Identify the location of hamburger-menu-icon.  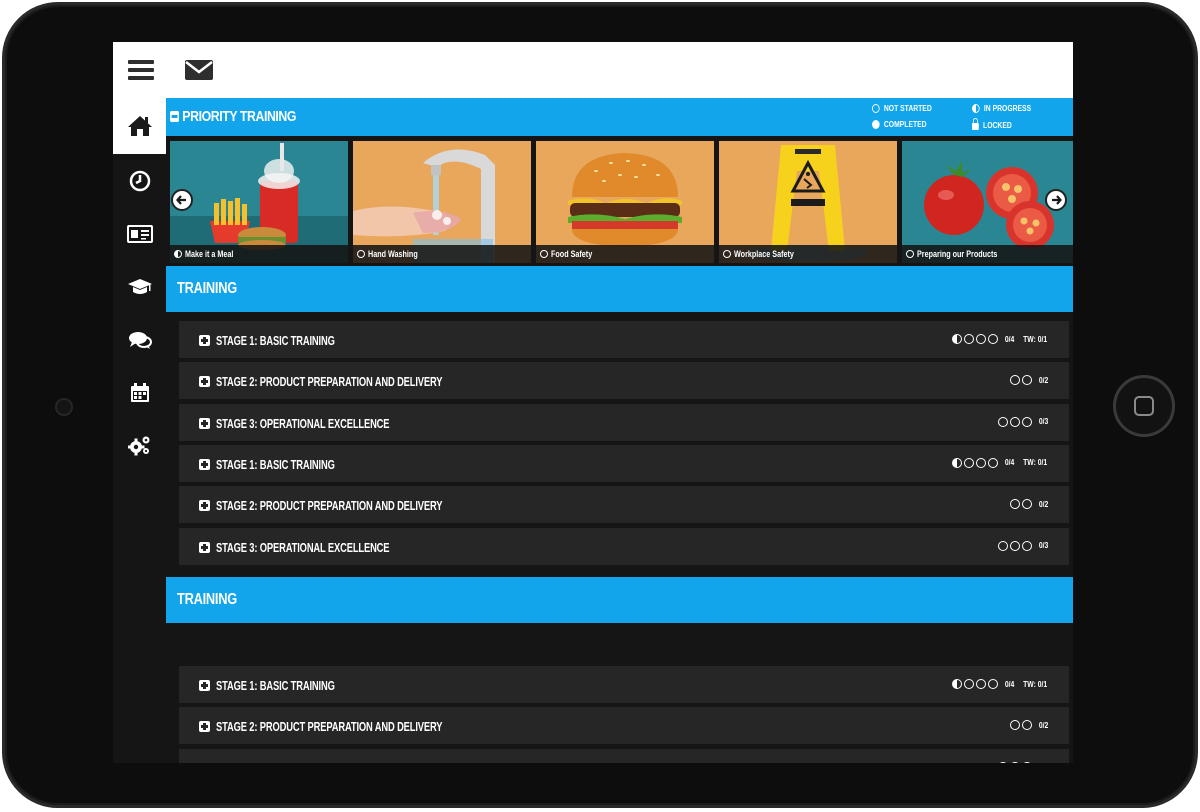
(141, 70).